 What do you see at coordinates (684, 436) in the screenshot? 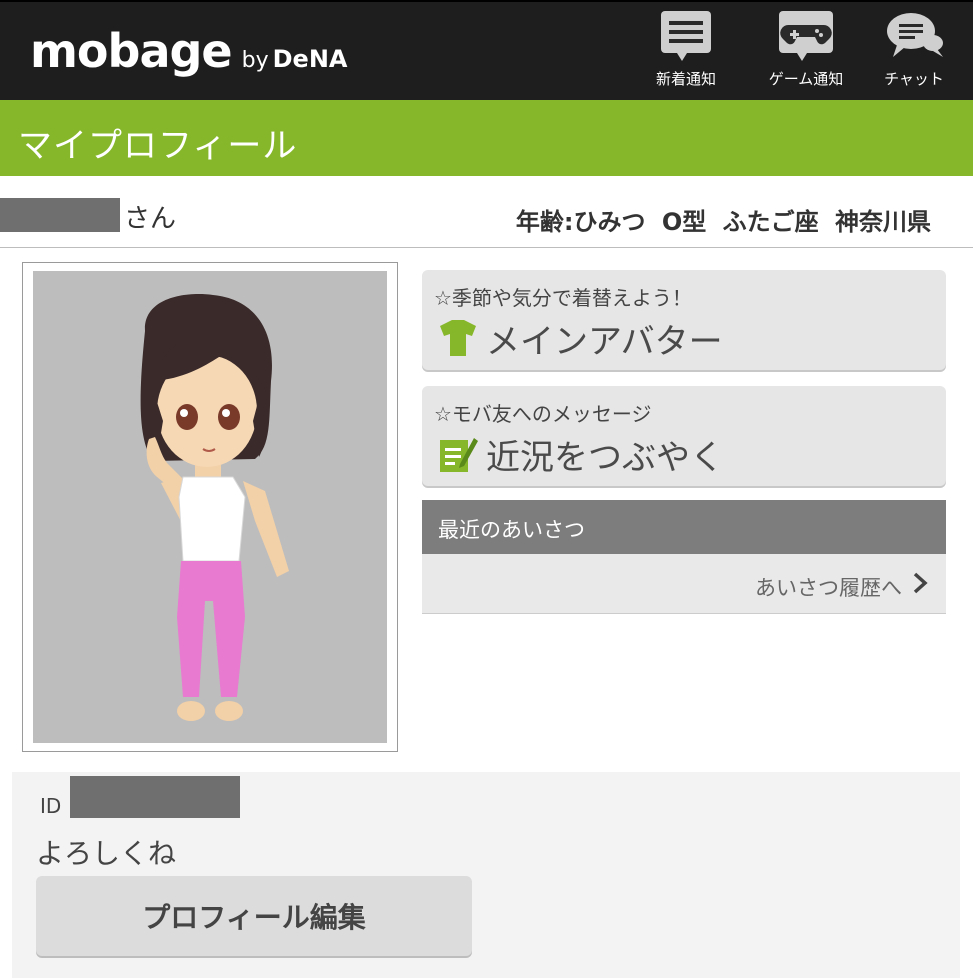
I see `post-status-button: ☆モバ友へのメッセージ 近況をつぶやく` at bounding box center [684, 436].